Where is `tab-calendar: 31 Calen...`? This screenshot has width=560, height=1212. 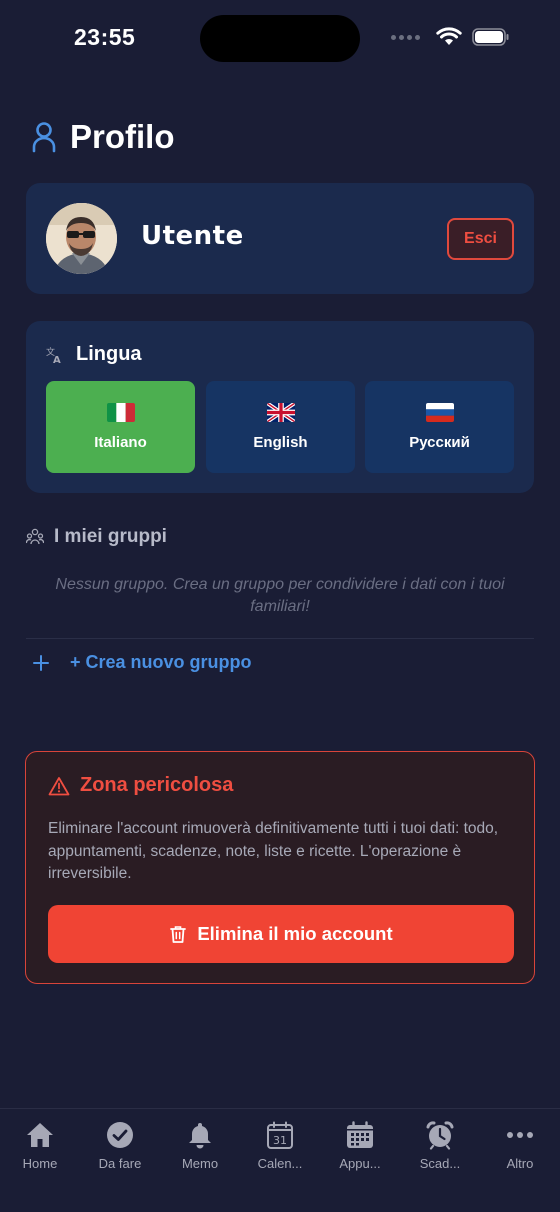 tab-calendar: 31 Calen... is located at coordinates (280, 1160).